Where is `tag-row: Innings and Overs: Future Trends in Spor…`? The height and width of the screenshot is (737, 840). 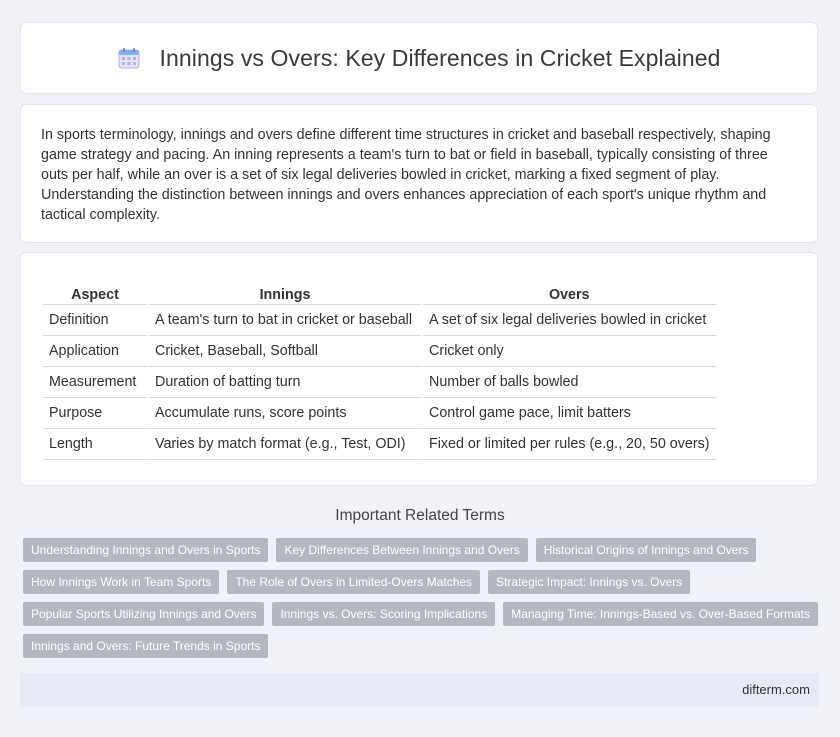 tag-row: Innings and Overs: Future Trends in Spor… is located at coordinates (423, 646).